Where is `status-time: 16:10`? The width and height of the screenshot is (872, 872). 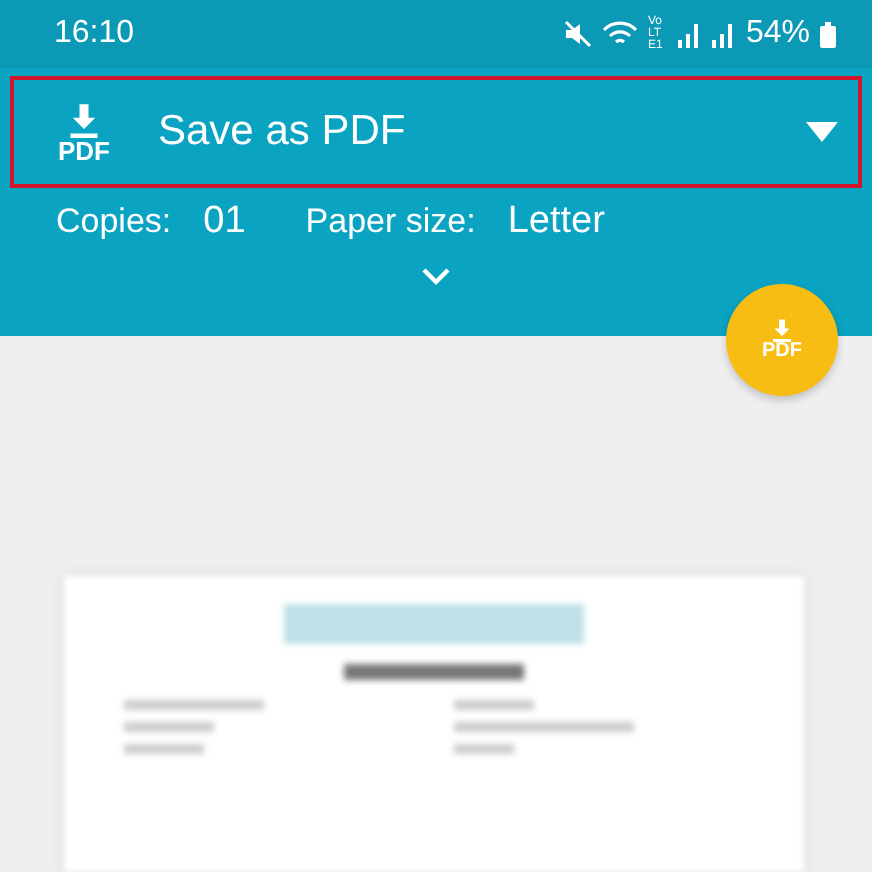 status-time: 16:10 is located at coordinates (94, 34).